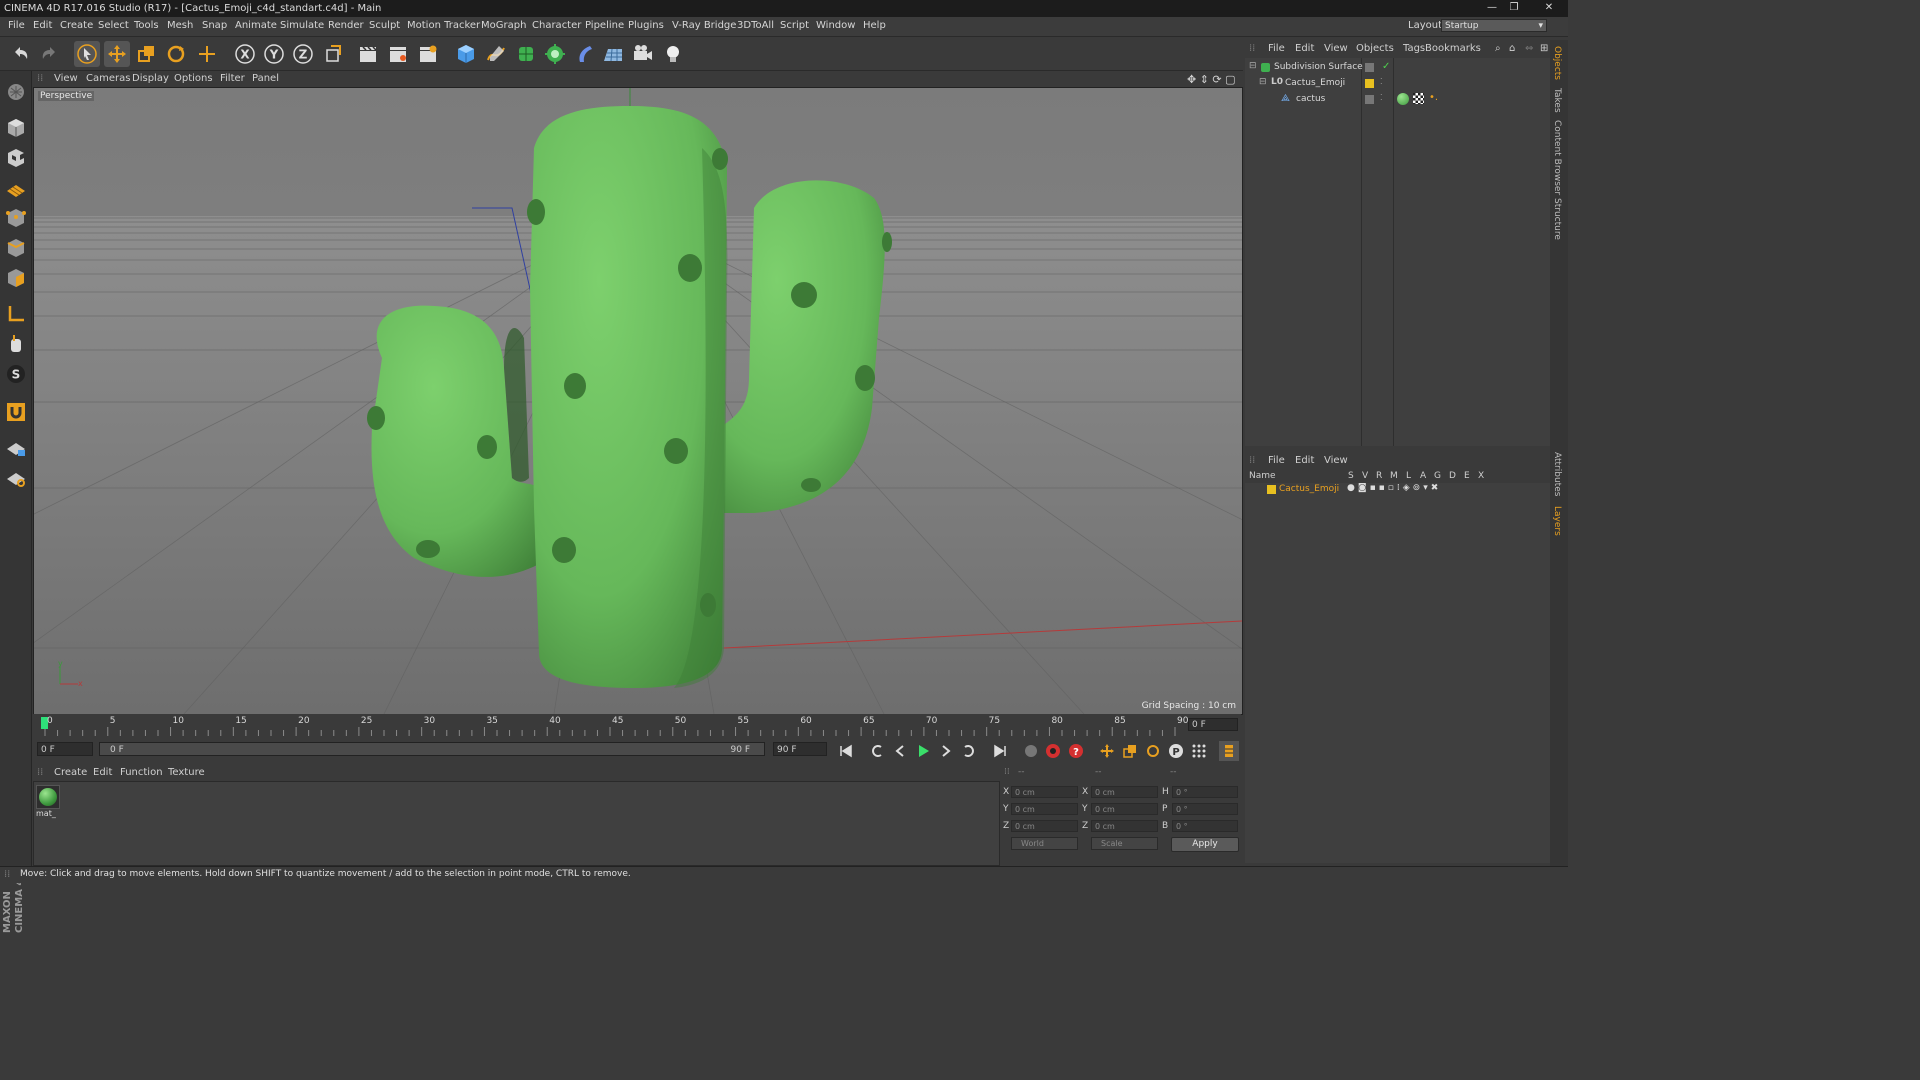 This screenshot has height=1080, width=1920. What do you see at coordinates (1276, 48) in the screenshot?
I see `om-menu-file: File` at bounding box center [1276, 48].